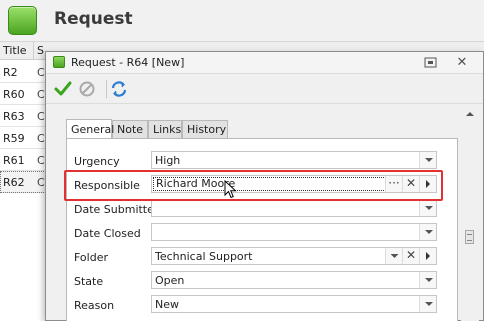  Describe the element at coordinates (93, 19) in the screenshot. I see `app-title: Request` at that location.